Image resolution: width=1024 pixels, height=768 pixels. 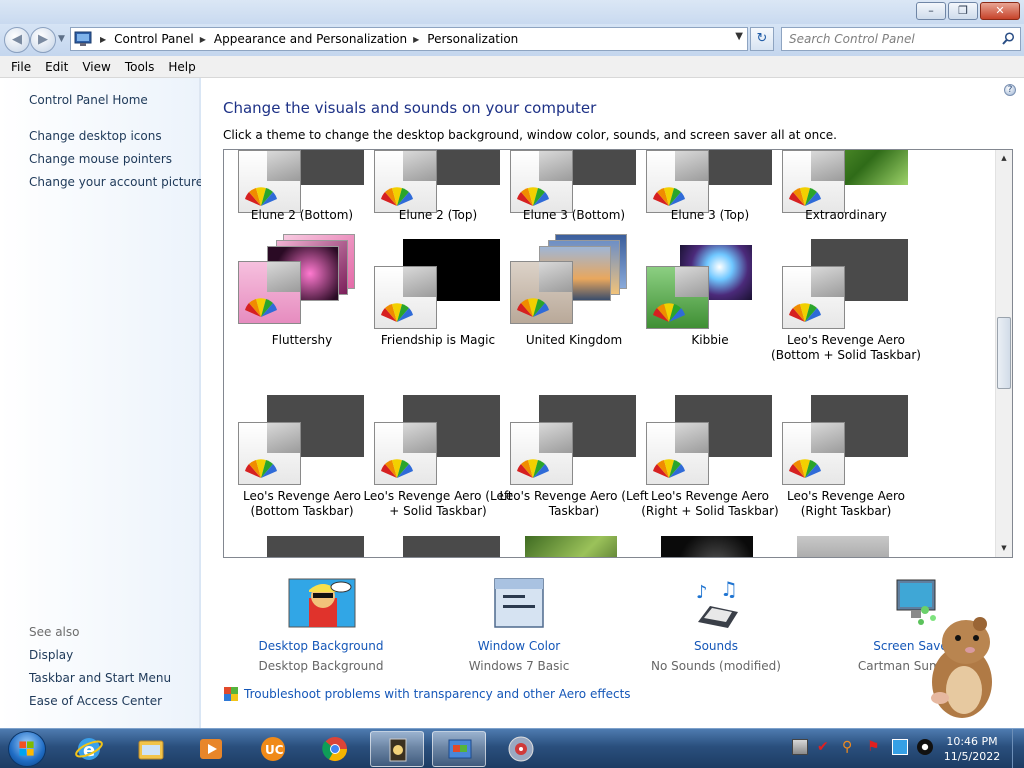 I want to click on taskbar-disc-app, so click(x=521, y=749).